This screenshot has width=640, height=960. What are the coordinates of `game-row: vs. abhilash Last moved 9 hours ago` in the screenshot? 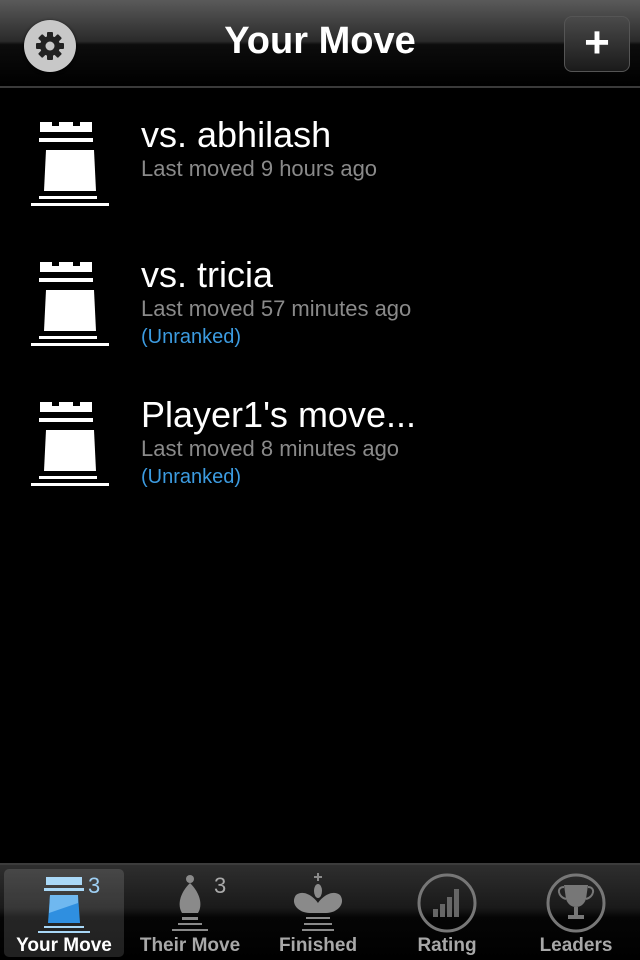 It's located at (320, 170).